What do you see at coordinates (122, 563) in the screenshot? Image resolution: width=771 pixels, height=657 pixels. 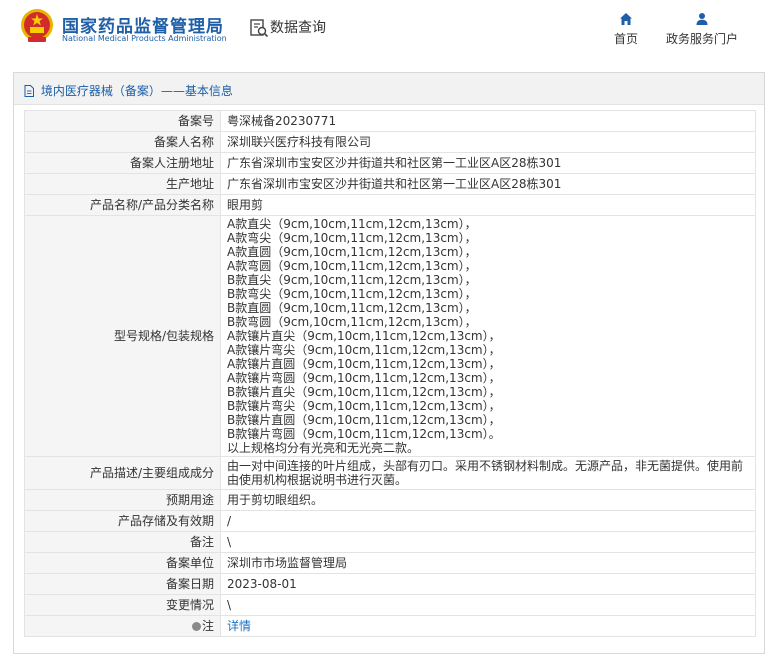 I see `field-key: 备案单位` at bounding box center [122, 563].